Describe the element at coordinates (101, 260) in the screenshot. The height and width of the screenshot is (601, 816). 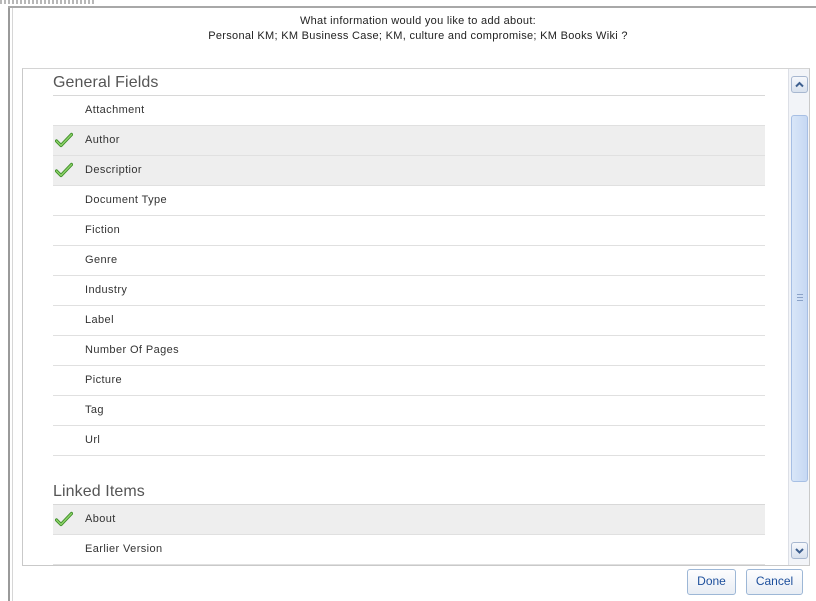
I see `field-option-label: Genre` at that location.